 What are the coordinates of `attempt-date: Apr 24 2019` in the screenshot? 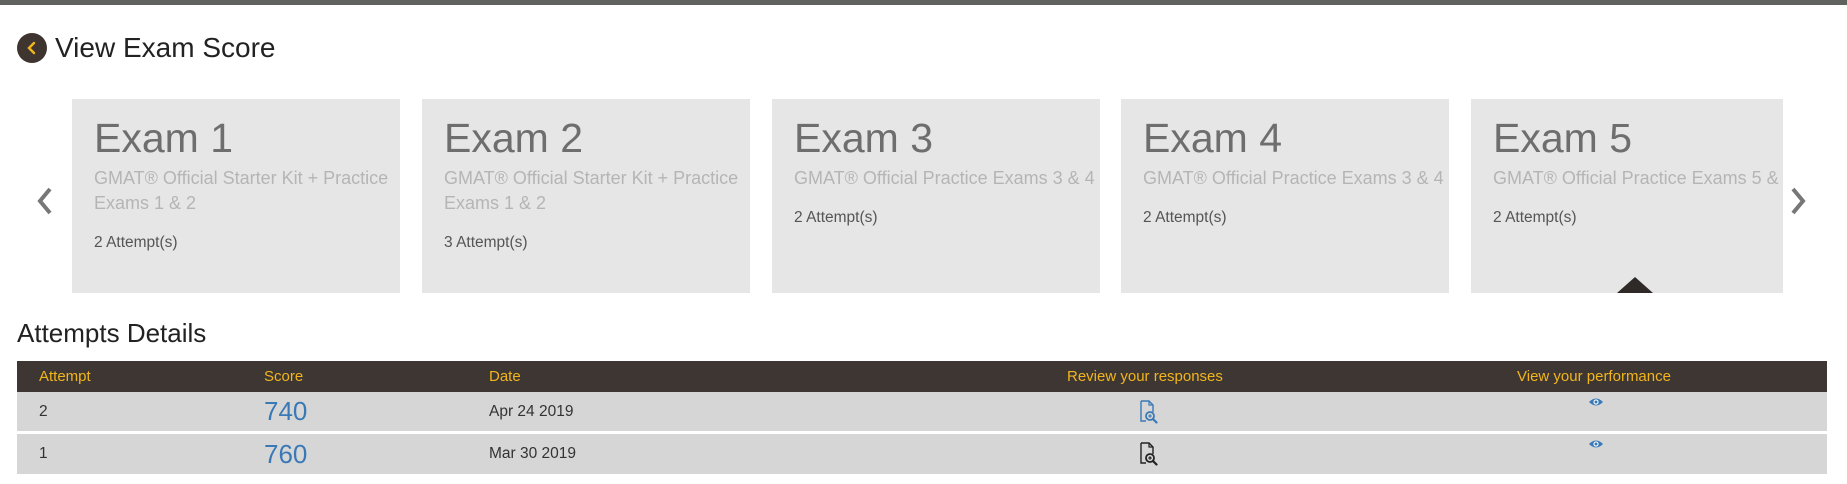 It's located at (531, 411).